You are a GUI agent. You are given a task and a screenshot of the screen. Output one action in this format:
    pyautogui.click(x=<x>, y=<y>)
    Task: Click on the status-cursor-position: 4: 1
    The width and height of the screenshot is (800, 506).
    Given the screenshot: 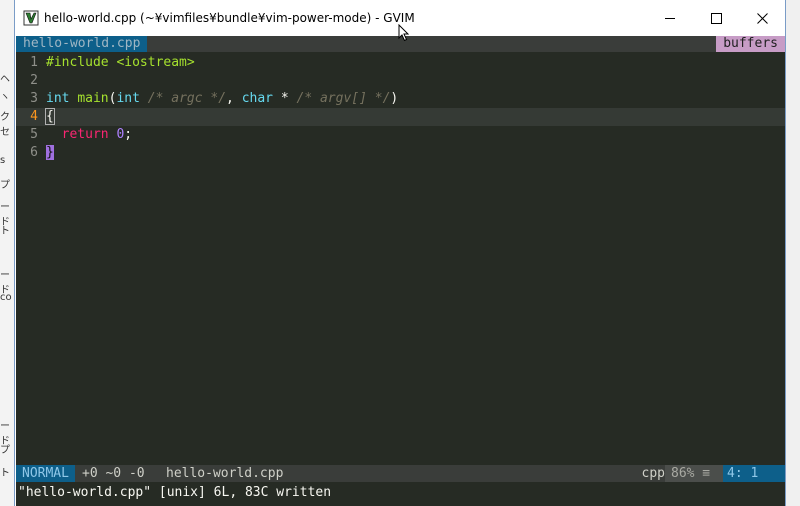 What is the action you would take?
    pyautogui.click(x=754, y=473)
    